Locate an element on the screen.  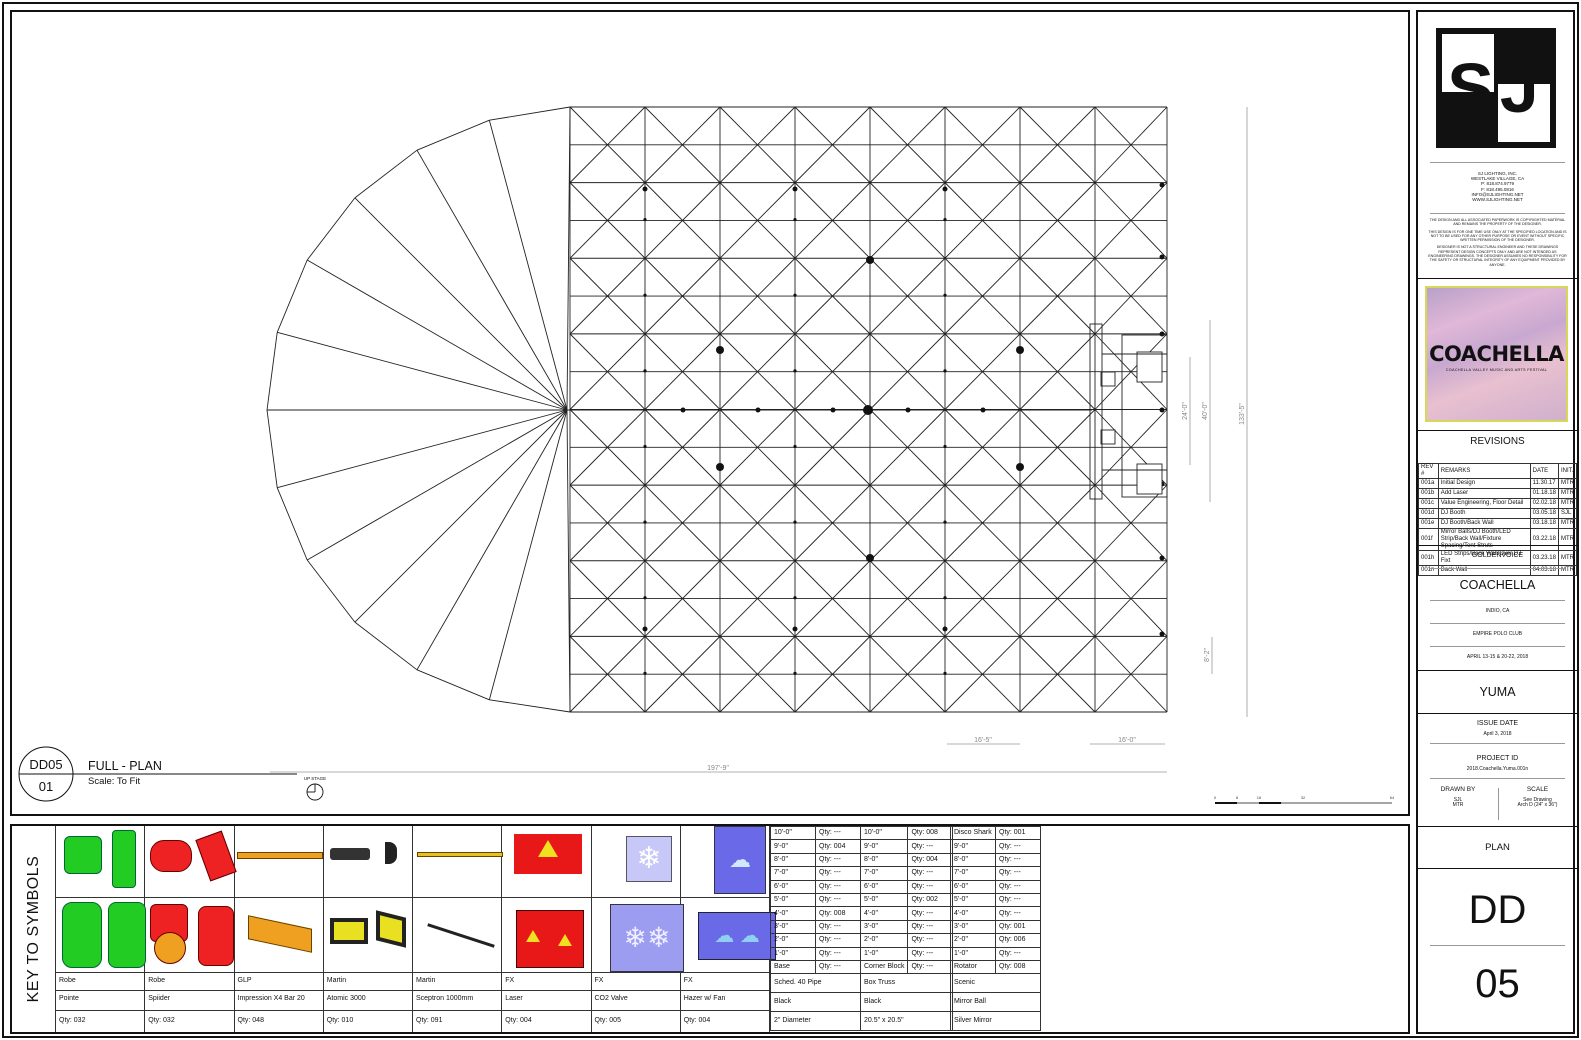
pointe-iso2-icon is located at coordinates (127, 935).